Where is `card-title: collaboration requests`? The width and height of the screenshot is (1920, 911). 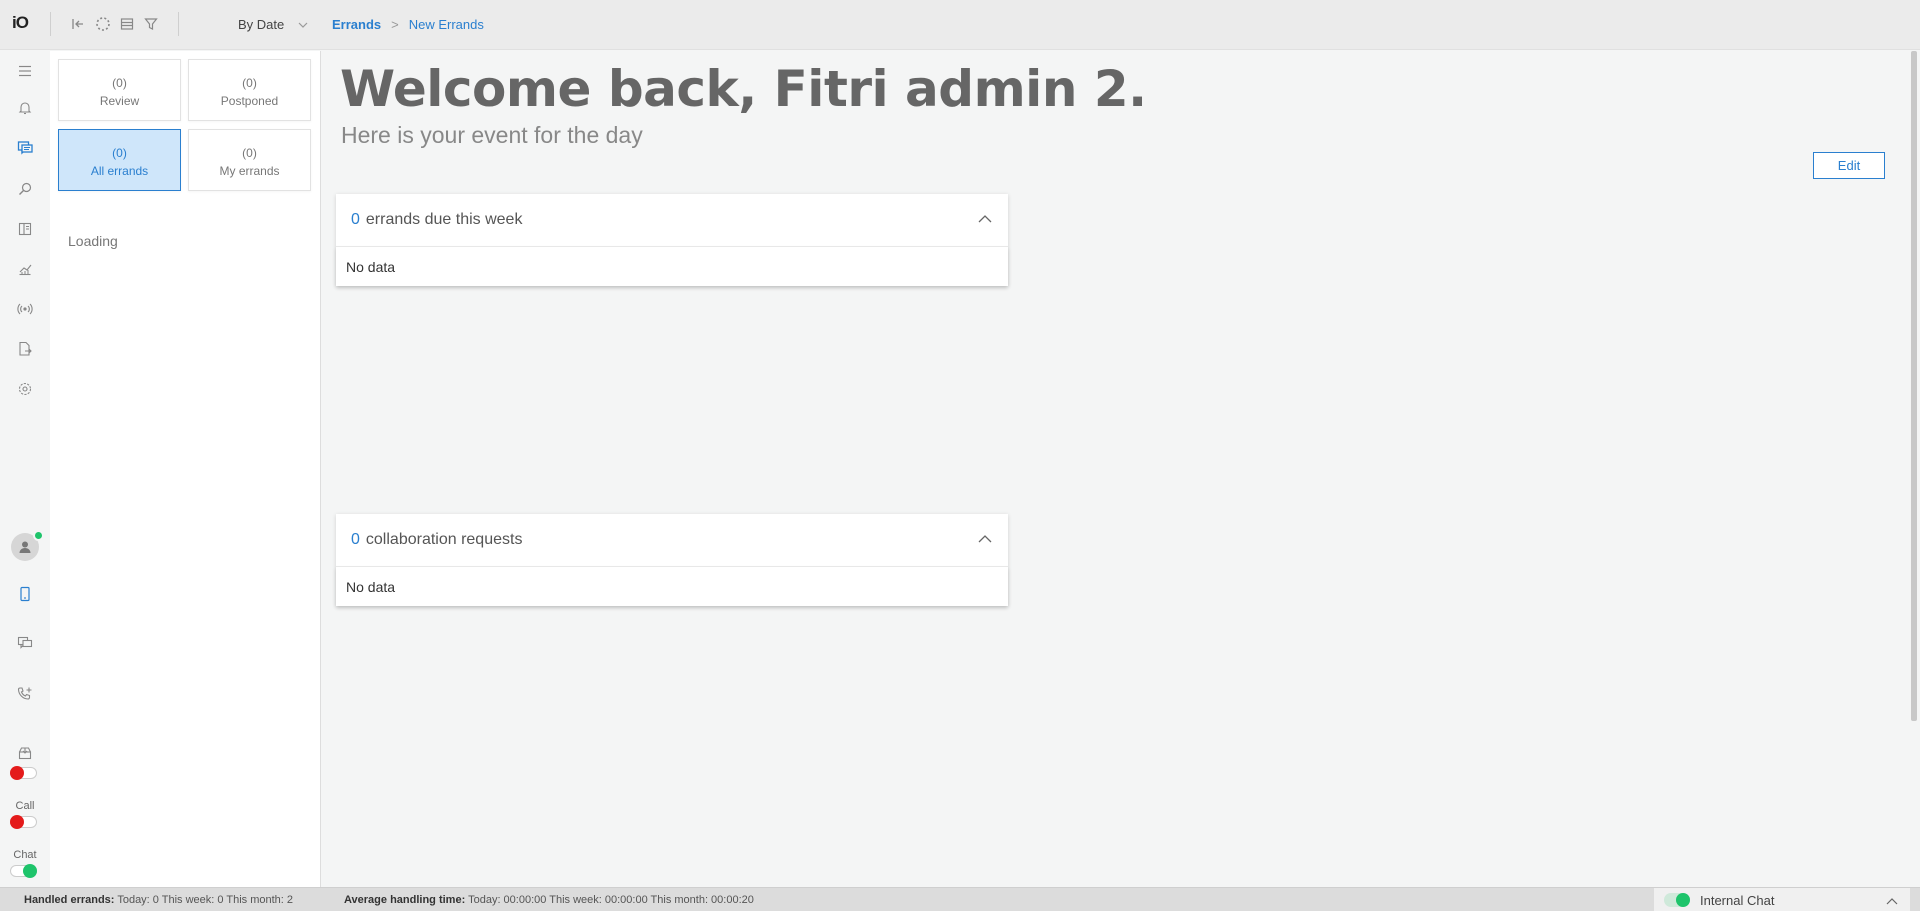
card-title: collaboration requests is located at coordinates (444, 539).